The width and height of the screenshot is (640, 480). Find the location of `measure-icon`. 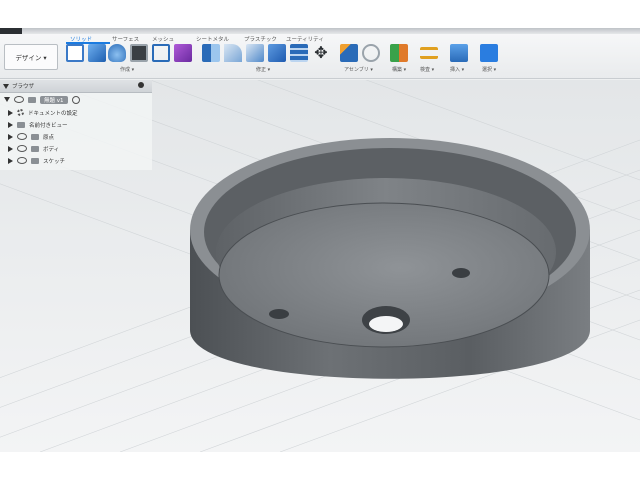

measure-icon is located at coordinates (429, 53).